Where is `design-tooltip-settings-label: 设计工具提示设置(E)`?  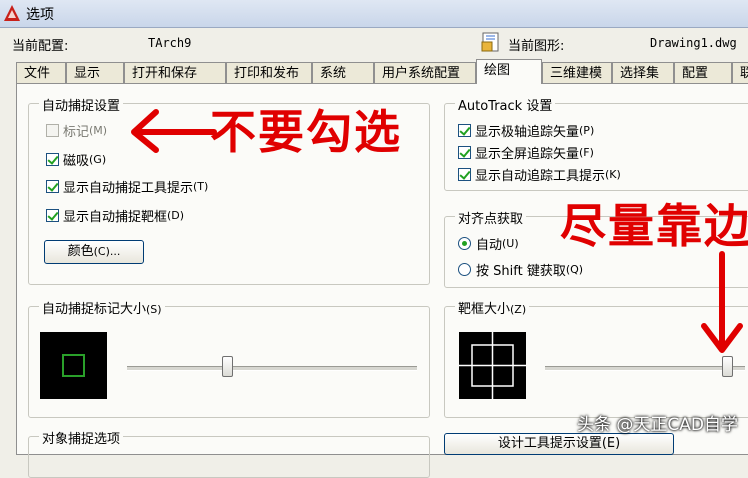
design-tooltip-settings-label: 设计工具提示设置(E) is located at coordinates (559, 443).